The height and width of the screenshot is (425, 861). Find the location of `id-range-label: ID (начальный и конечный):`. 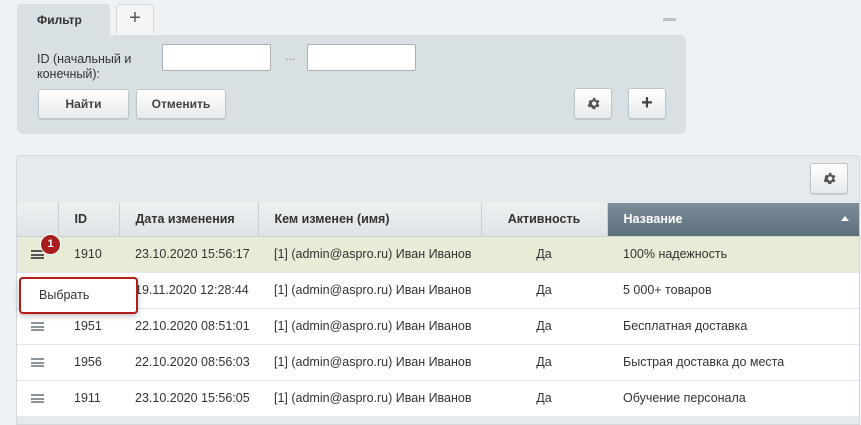

id-range-label: ID (начальный и конечный): is located at coordinates (84, 66).